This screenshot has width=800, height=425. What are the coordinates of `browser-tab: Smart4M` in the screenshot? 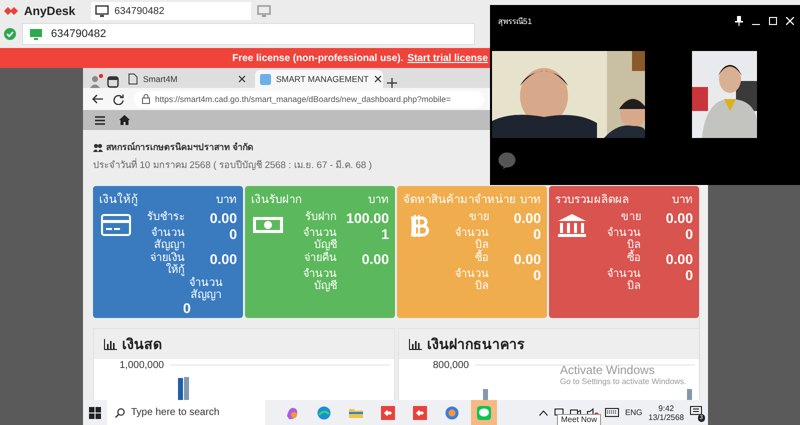 It's located at (187, 79).